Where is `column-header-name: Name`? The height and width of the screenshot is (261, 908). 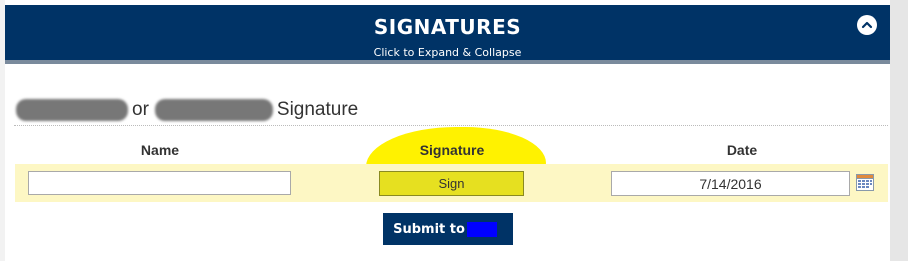 column-header-name: Name is located at coordinates (160, 150).